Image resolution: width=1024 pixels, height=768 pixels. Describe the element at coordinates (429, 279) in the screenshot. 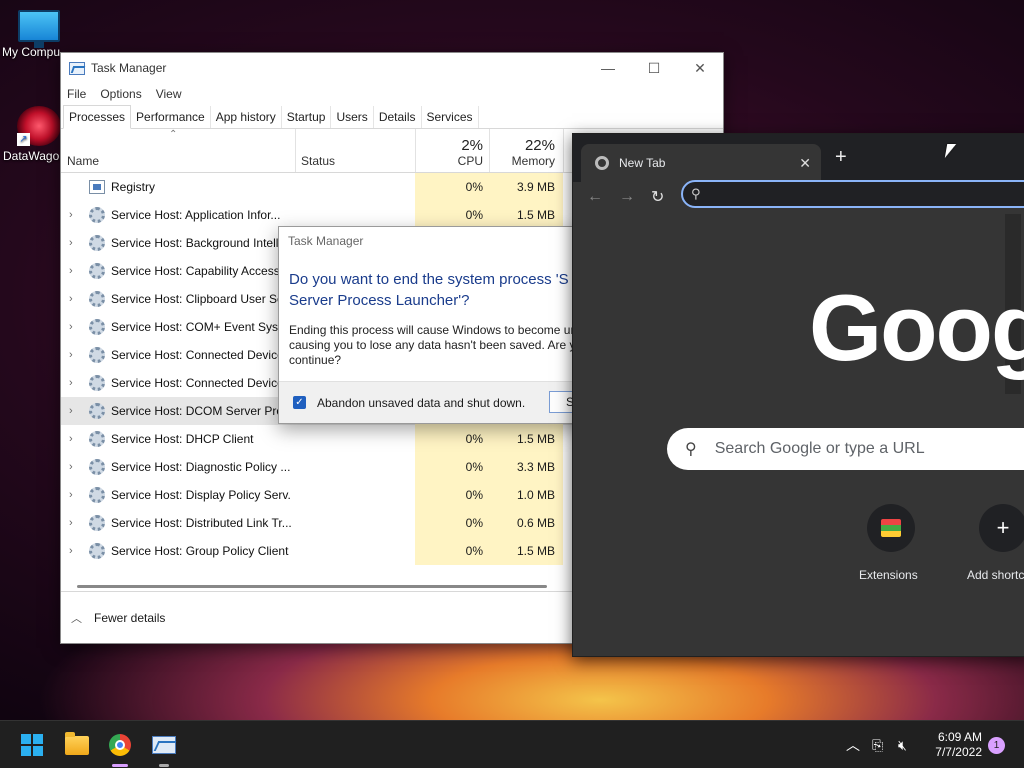

I see `question-line: Do you want to end the system process 'S` at that location.